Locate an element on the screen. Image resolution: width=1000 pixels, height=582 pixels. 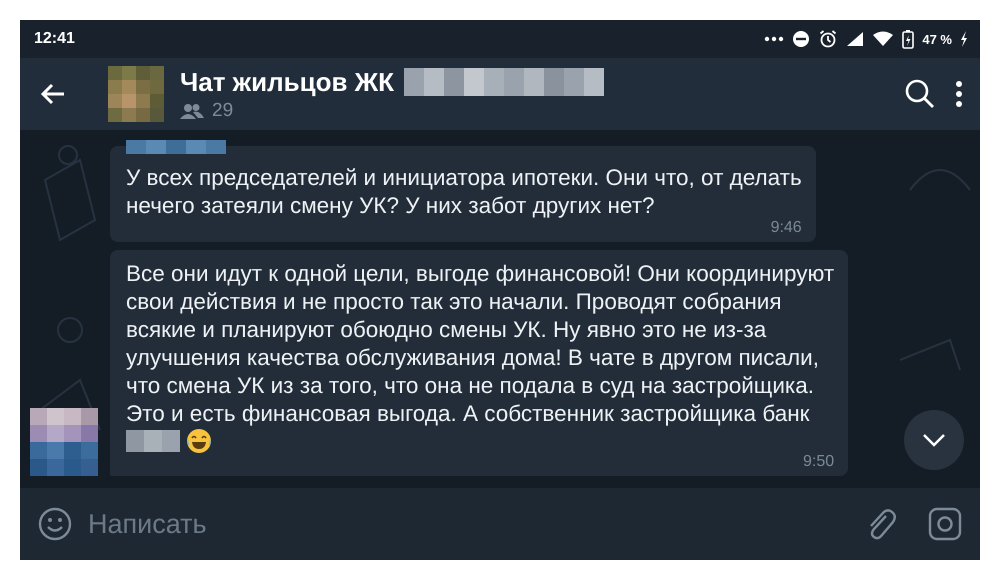
alarm-icon is located at coordinates (828, 39).